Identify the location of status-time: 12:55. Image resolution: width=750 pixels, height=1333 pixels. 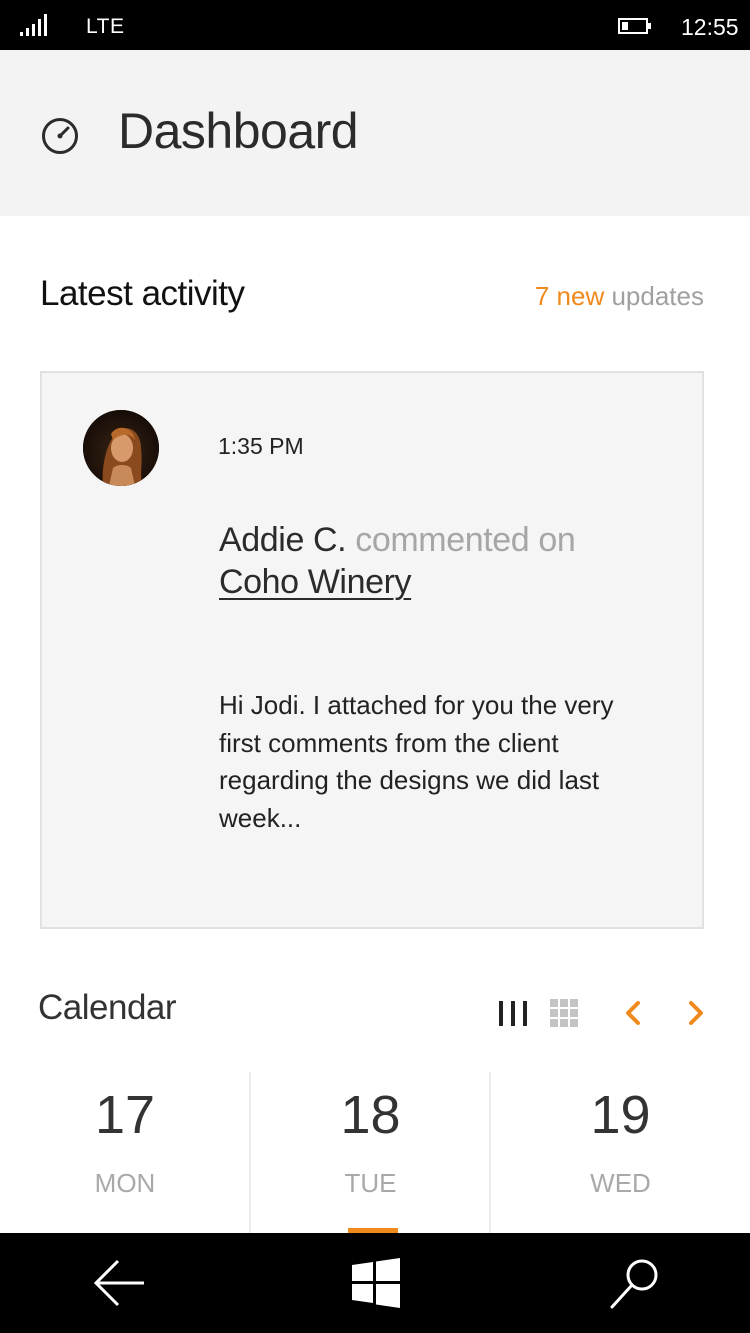
(710, 27).